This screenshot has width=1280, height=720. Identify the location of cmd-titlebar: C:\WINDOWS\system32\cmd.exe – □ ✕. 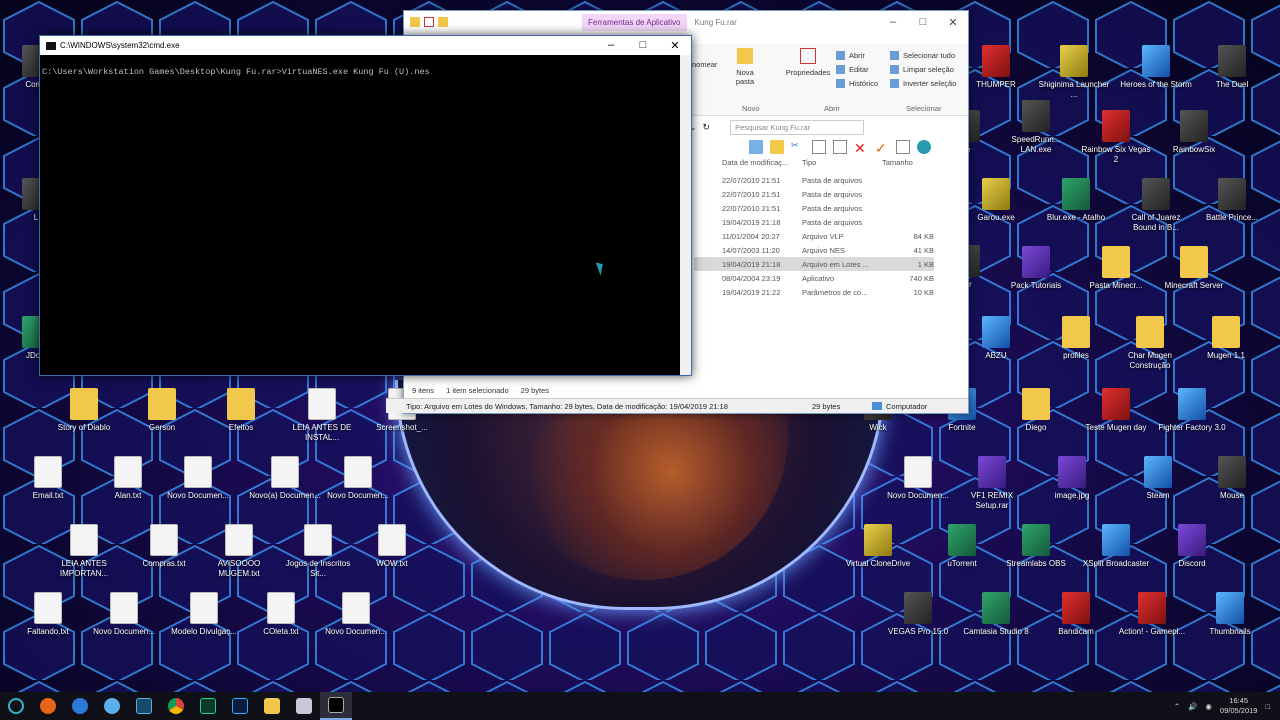
(365, 45).